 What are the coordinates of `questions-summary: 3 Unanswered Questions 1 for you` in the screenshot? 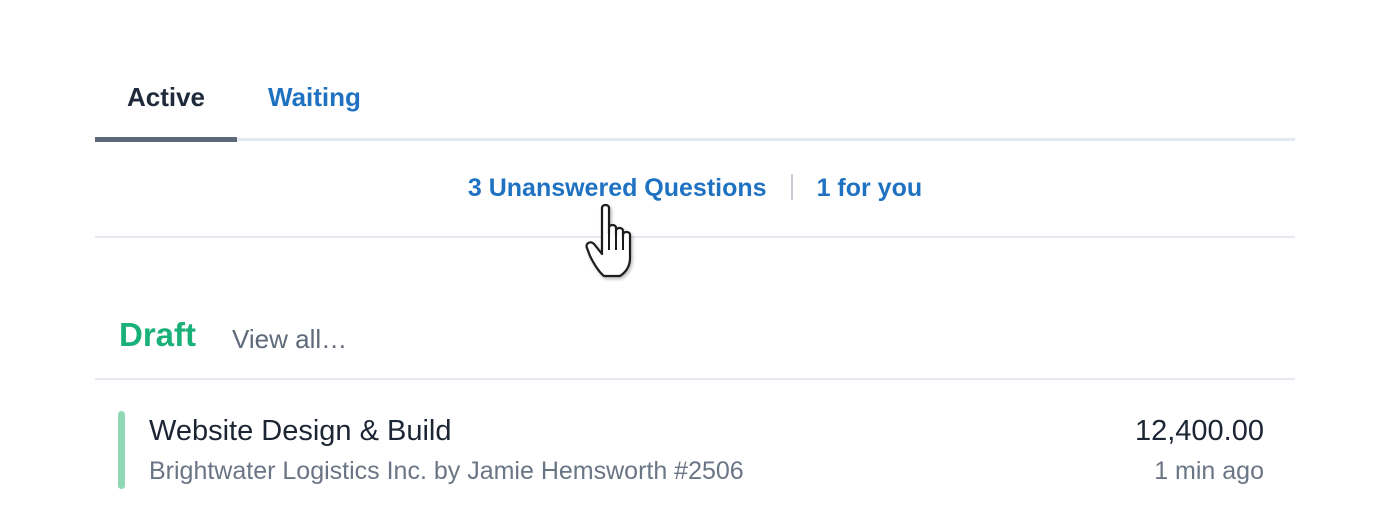 It's located at (695, 188).